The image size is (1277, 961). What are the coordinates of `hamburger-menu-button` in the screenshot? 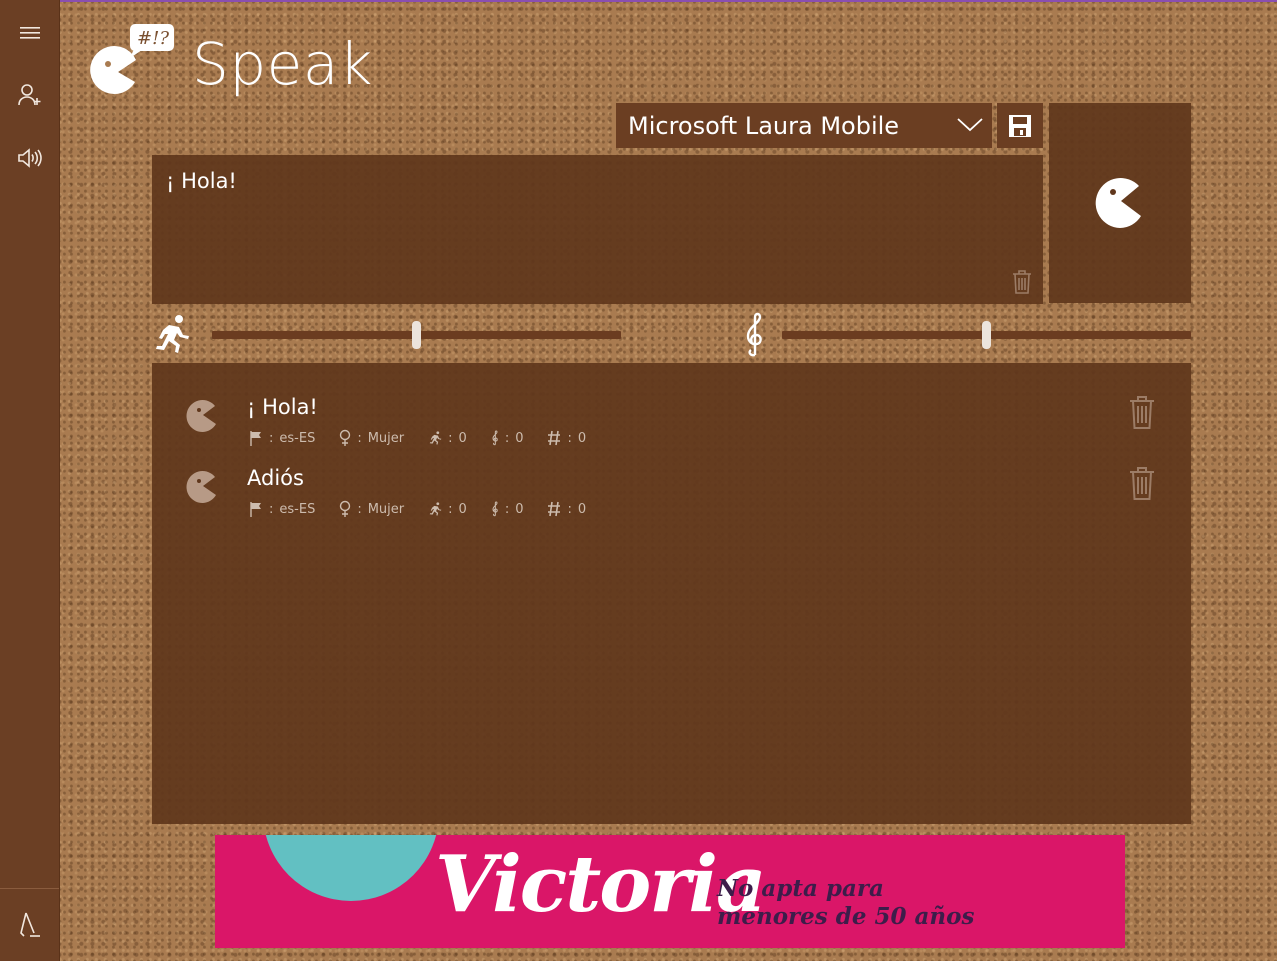 It's located at (29, 33).